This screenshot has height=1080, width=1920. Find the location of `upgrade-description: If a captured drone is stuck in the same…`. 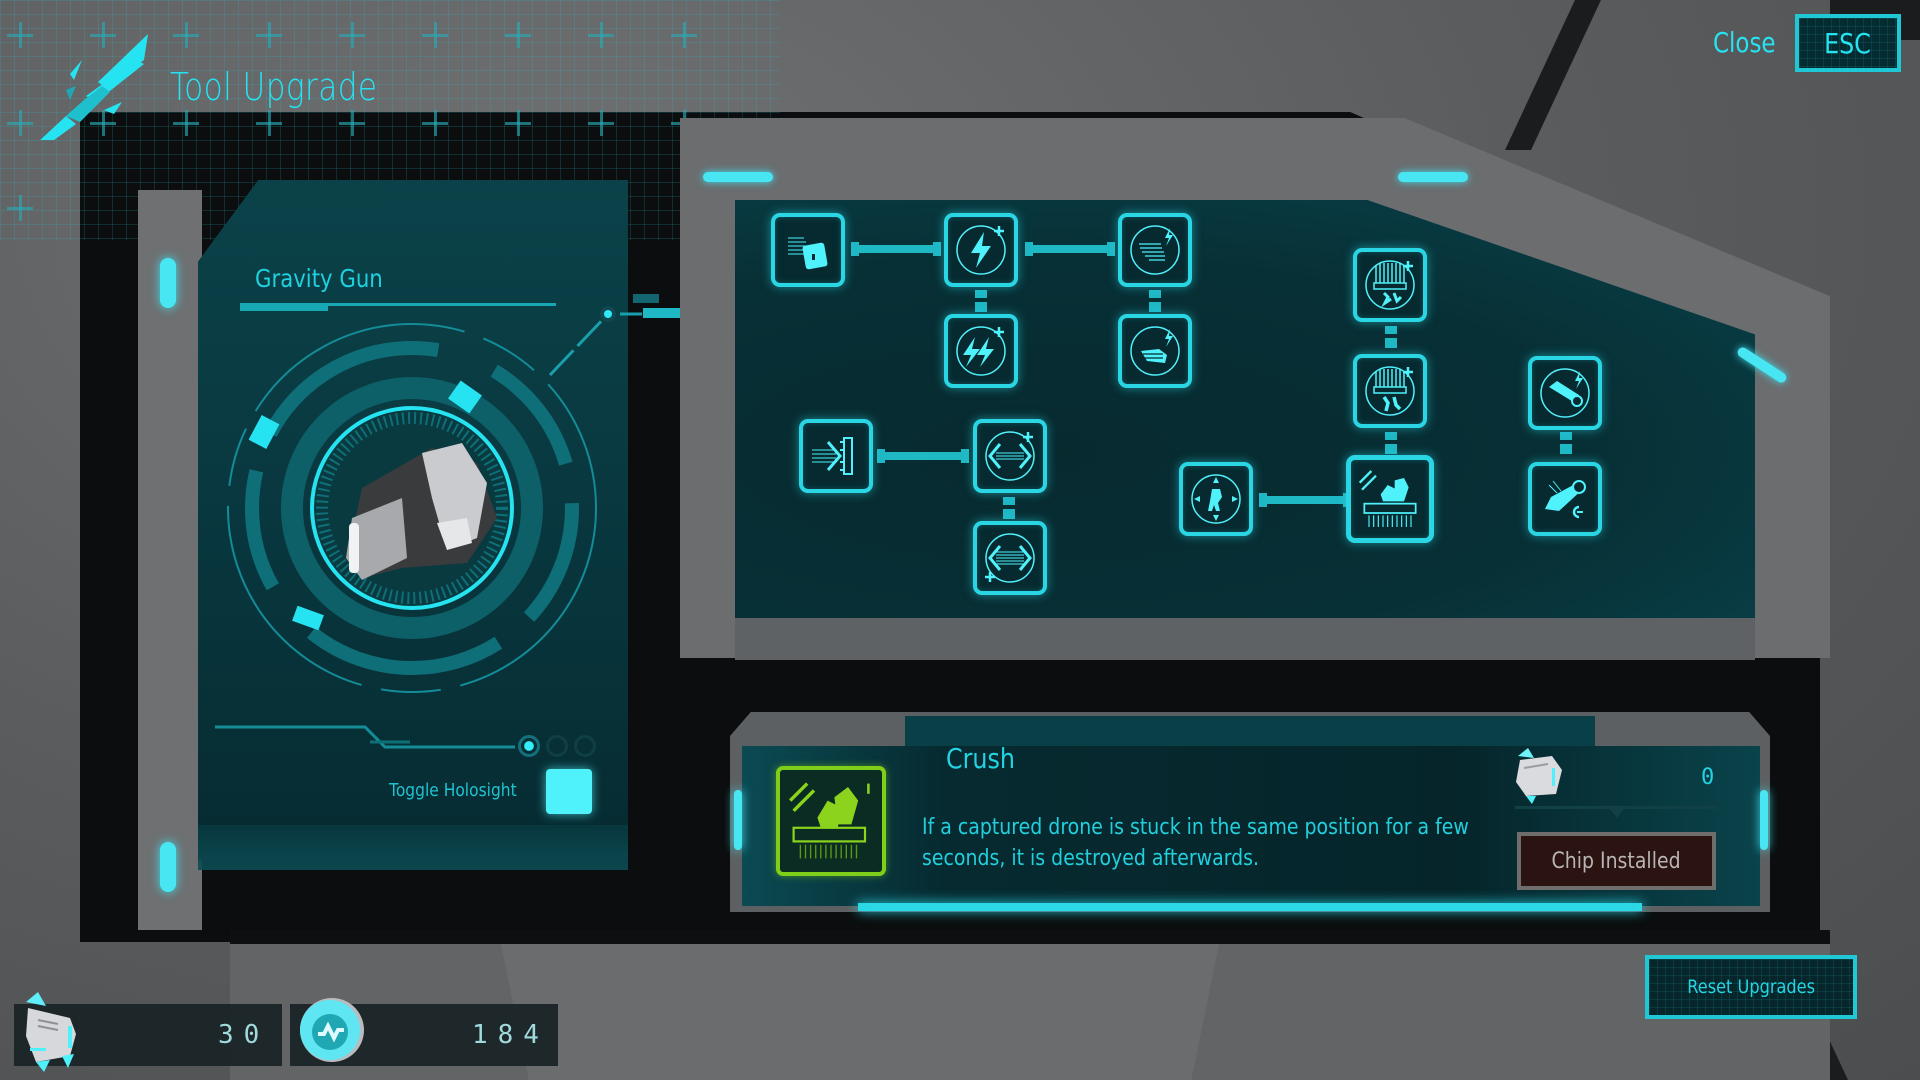

upgrade-description: If a captured drone is stuck in the same… is located at coordinates (1195, 843).